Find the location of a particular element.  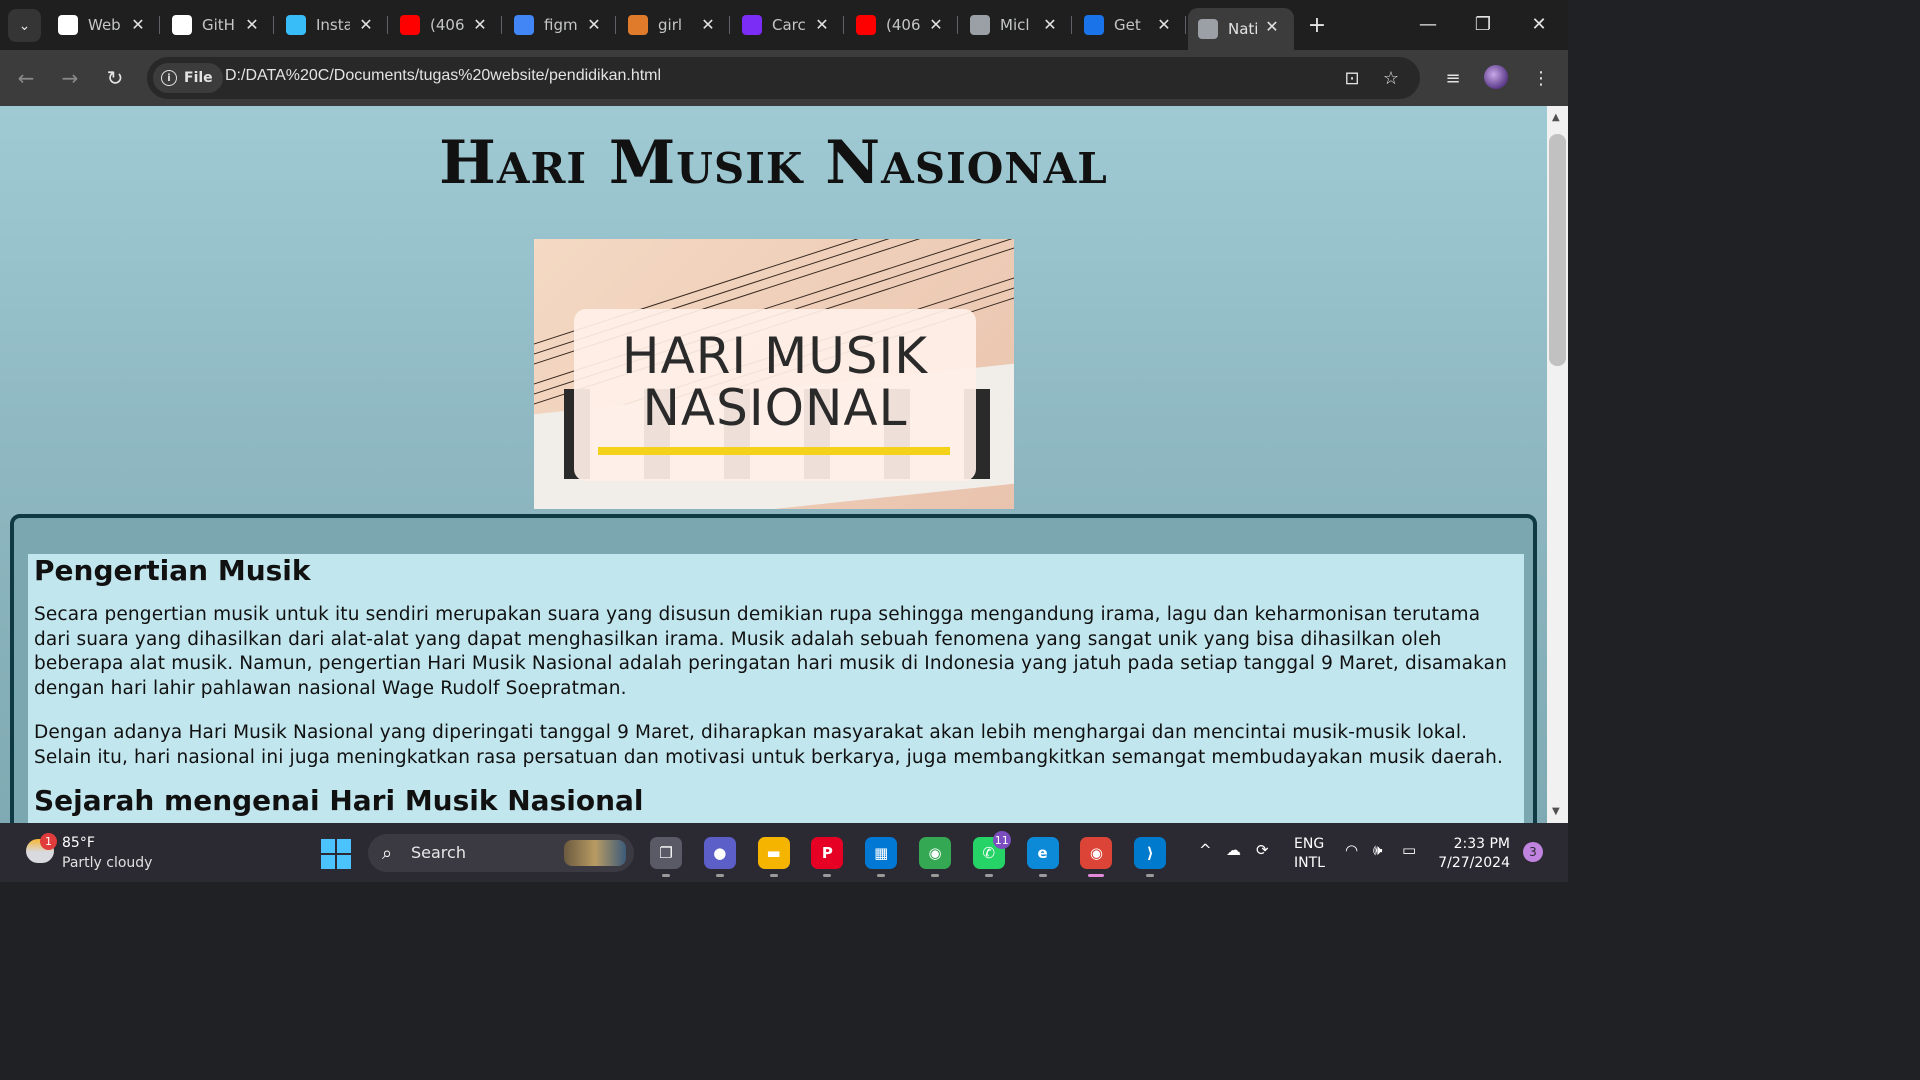

new-tab-button: + is located at coordinates (1317, 25).